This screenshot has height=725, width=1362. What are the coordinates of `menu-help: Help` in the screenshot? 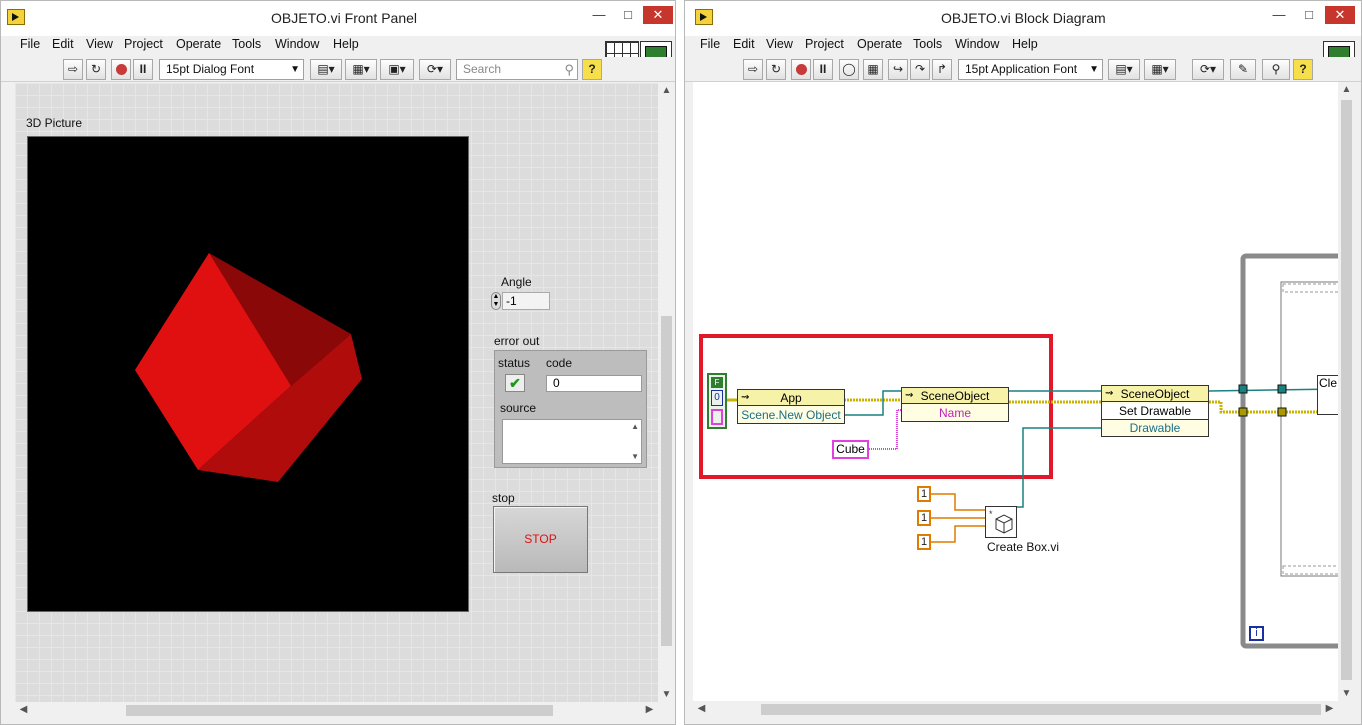 It's located at (346, 44).